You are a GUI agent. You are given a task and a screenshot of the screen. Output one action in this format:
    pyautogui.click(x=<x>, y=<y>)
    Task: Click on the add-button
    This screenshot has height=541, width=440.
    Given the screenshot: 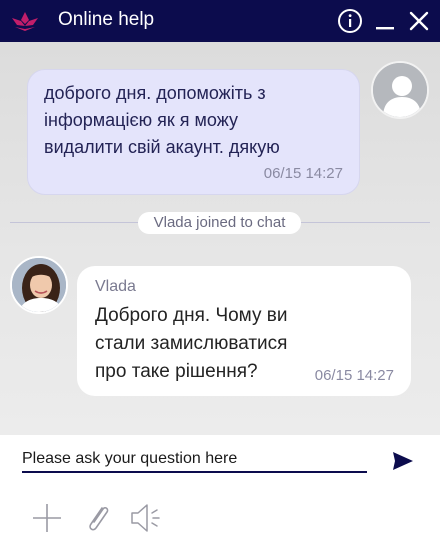 What is the action you would take?
    pyautogui.click(x=47, y=518)
    